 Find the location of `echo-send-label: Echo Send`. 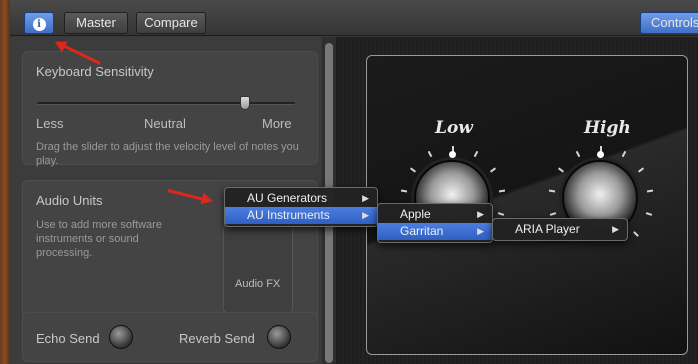

echo-send-label: Echo Send is located at coordinates (68, 338).